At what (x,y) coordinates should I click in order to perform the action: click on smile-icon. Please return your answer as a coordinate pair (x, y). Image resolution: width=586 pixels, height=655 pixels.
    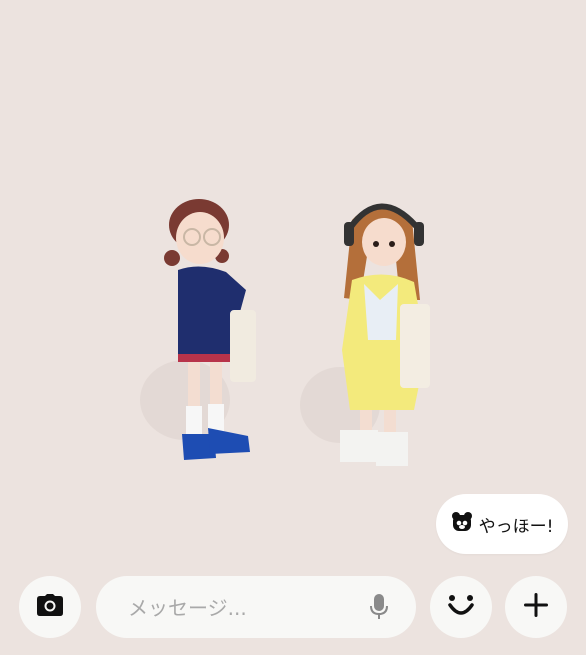
    Looking at the image, I should click on (461, 607).